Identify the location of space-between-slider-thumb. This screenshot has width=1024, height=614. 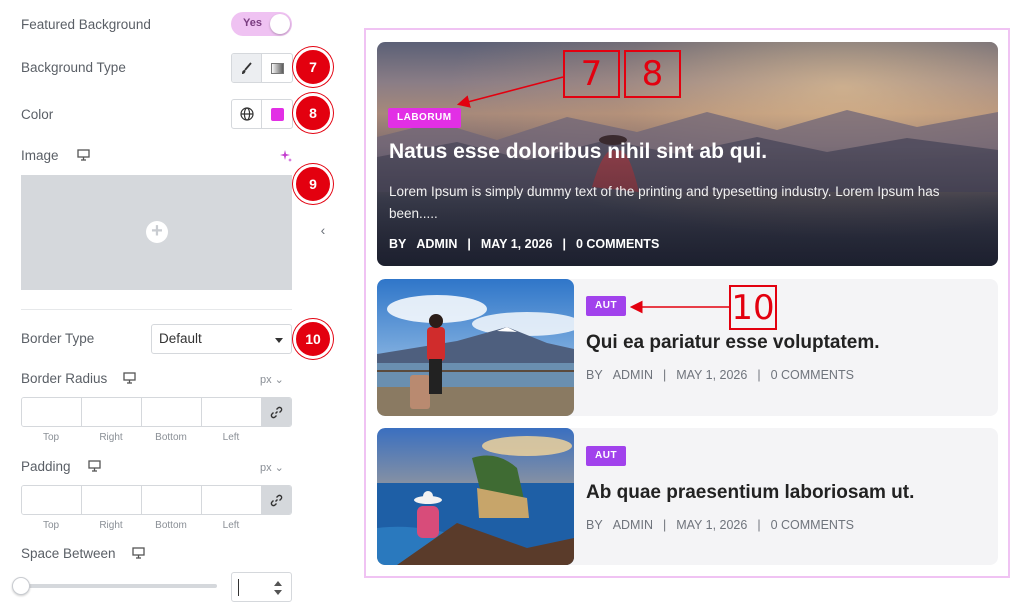
(21, 586).